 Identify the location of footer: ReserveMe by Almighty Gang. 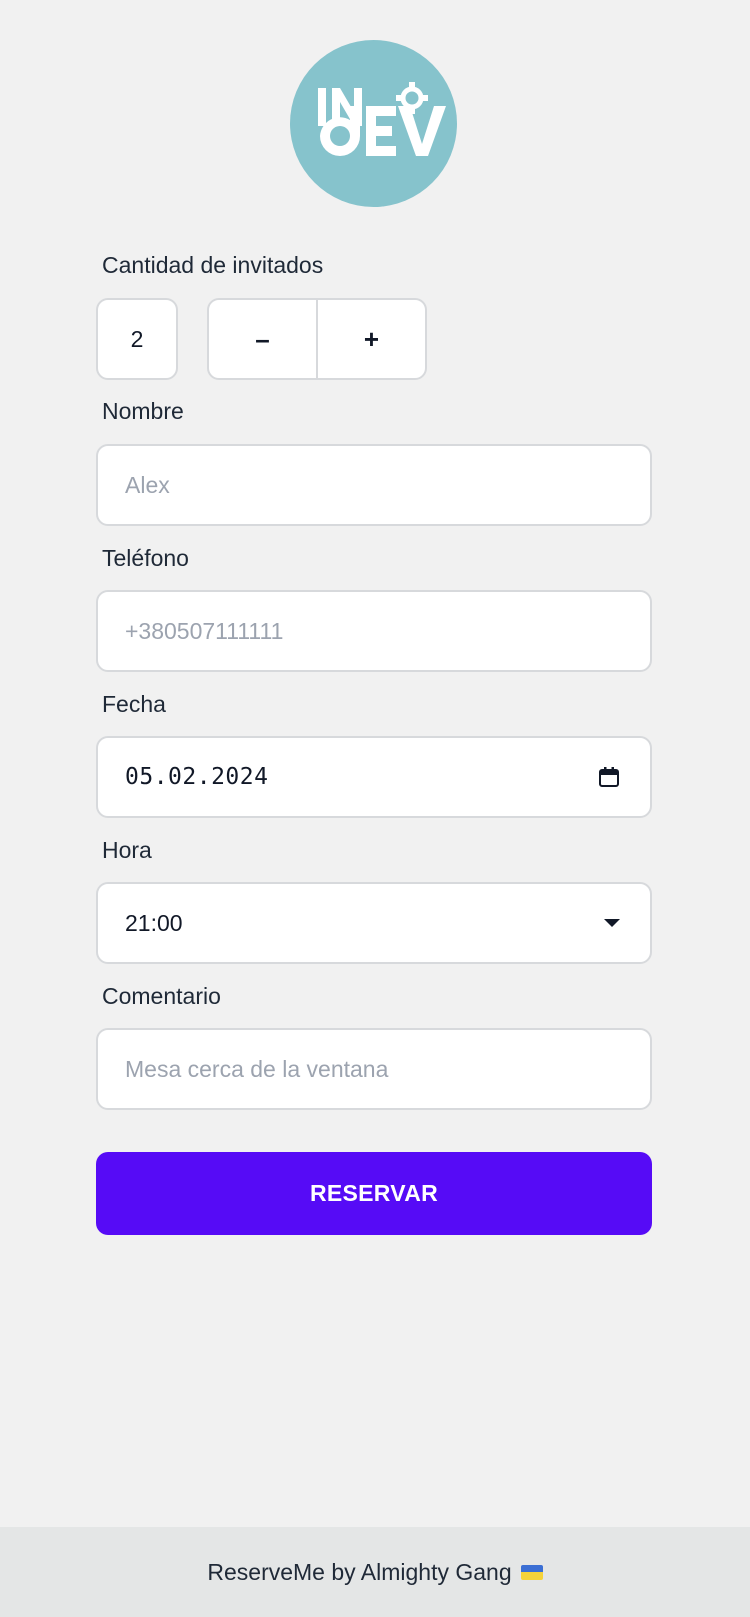
(375, 1572).